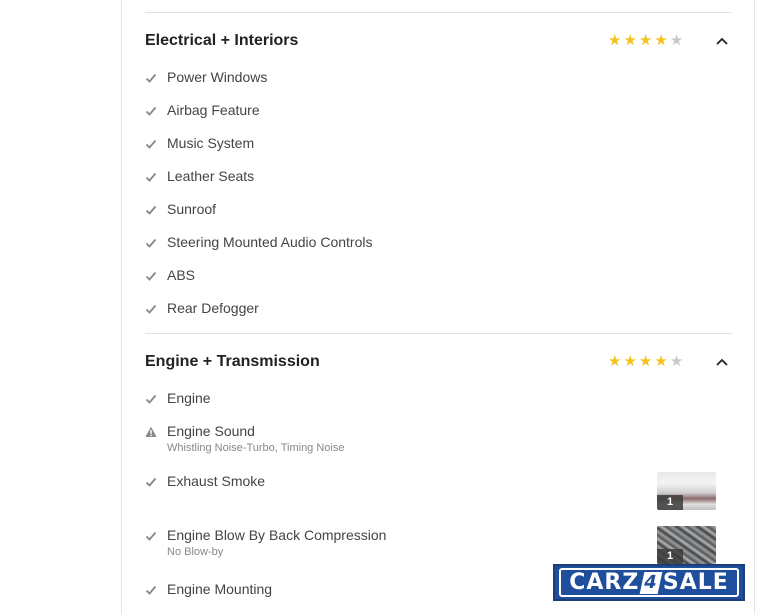  What do you see at coordinates (435, 244) in the screenshot?
I see `list-item: Steering Mounted Audio Controls` at bounding box center [435, 244].